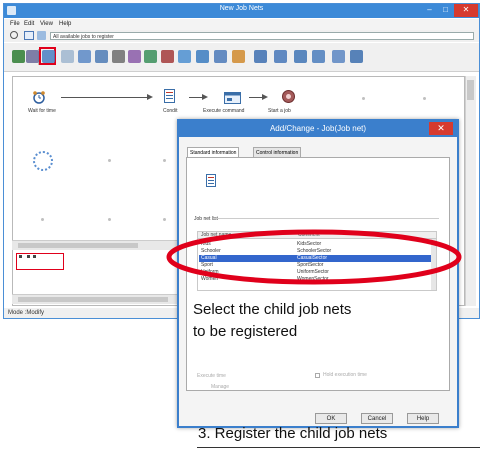 The height and width of the screenshot is (451, 480). I want to click on ruler-icon, so click(238, 56).